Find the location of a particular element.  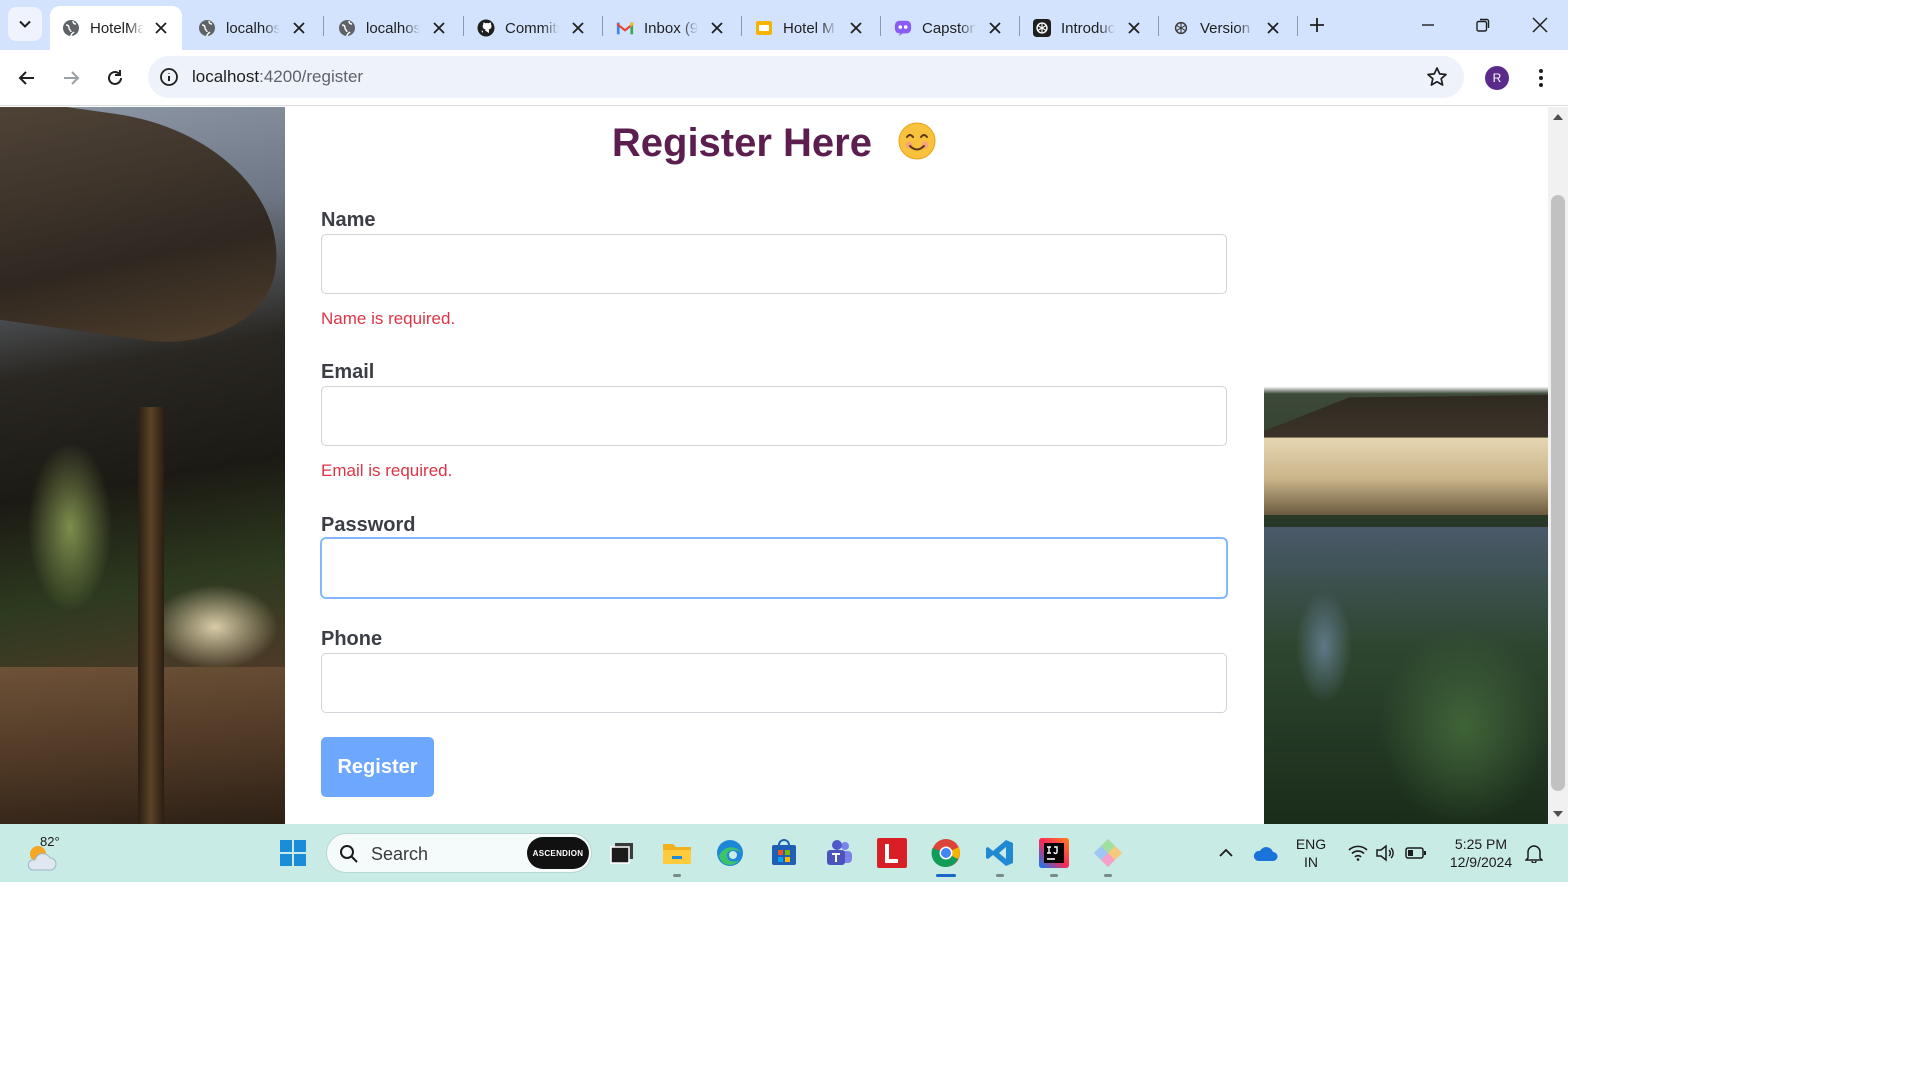

search-icon is located at coordinates (349, 854).